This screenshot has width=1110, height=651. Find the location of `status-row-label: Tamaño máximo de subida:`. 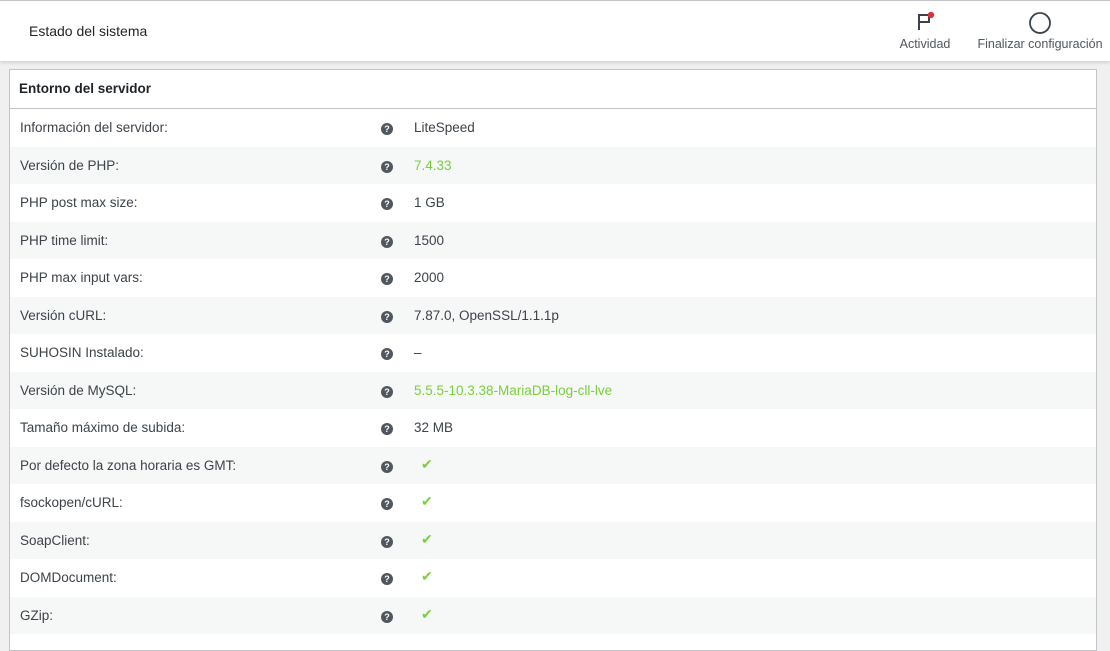

status-row-label: Tamaño máximo de subida: is located at coordinates (103, 427).